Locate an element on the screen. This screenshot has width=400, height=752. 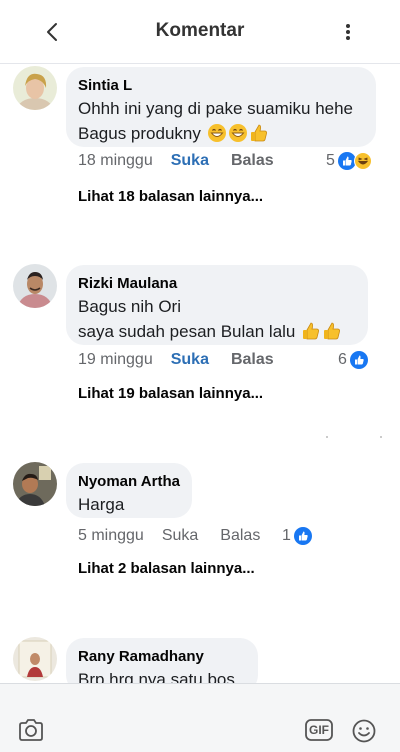
camera-button is located at coordinates (31, 732).